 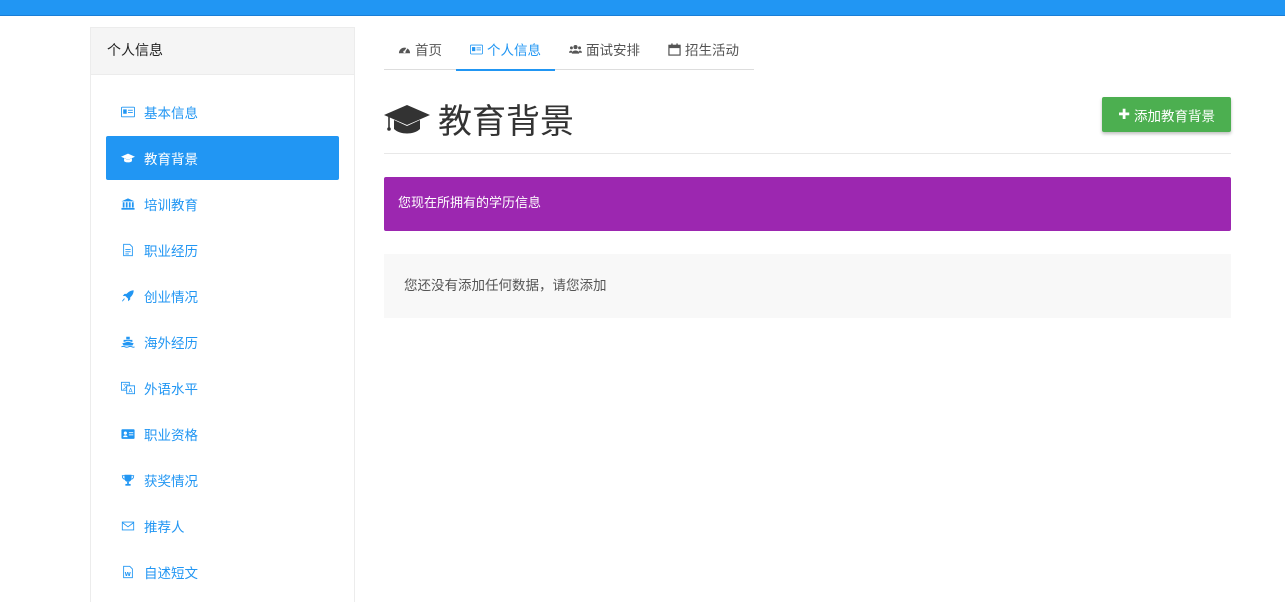 I want to click on tab-personal-info: 个人信息, so click(x=505, y=49).